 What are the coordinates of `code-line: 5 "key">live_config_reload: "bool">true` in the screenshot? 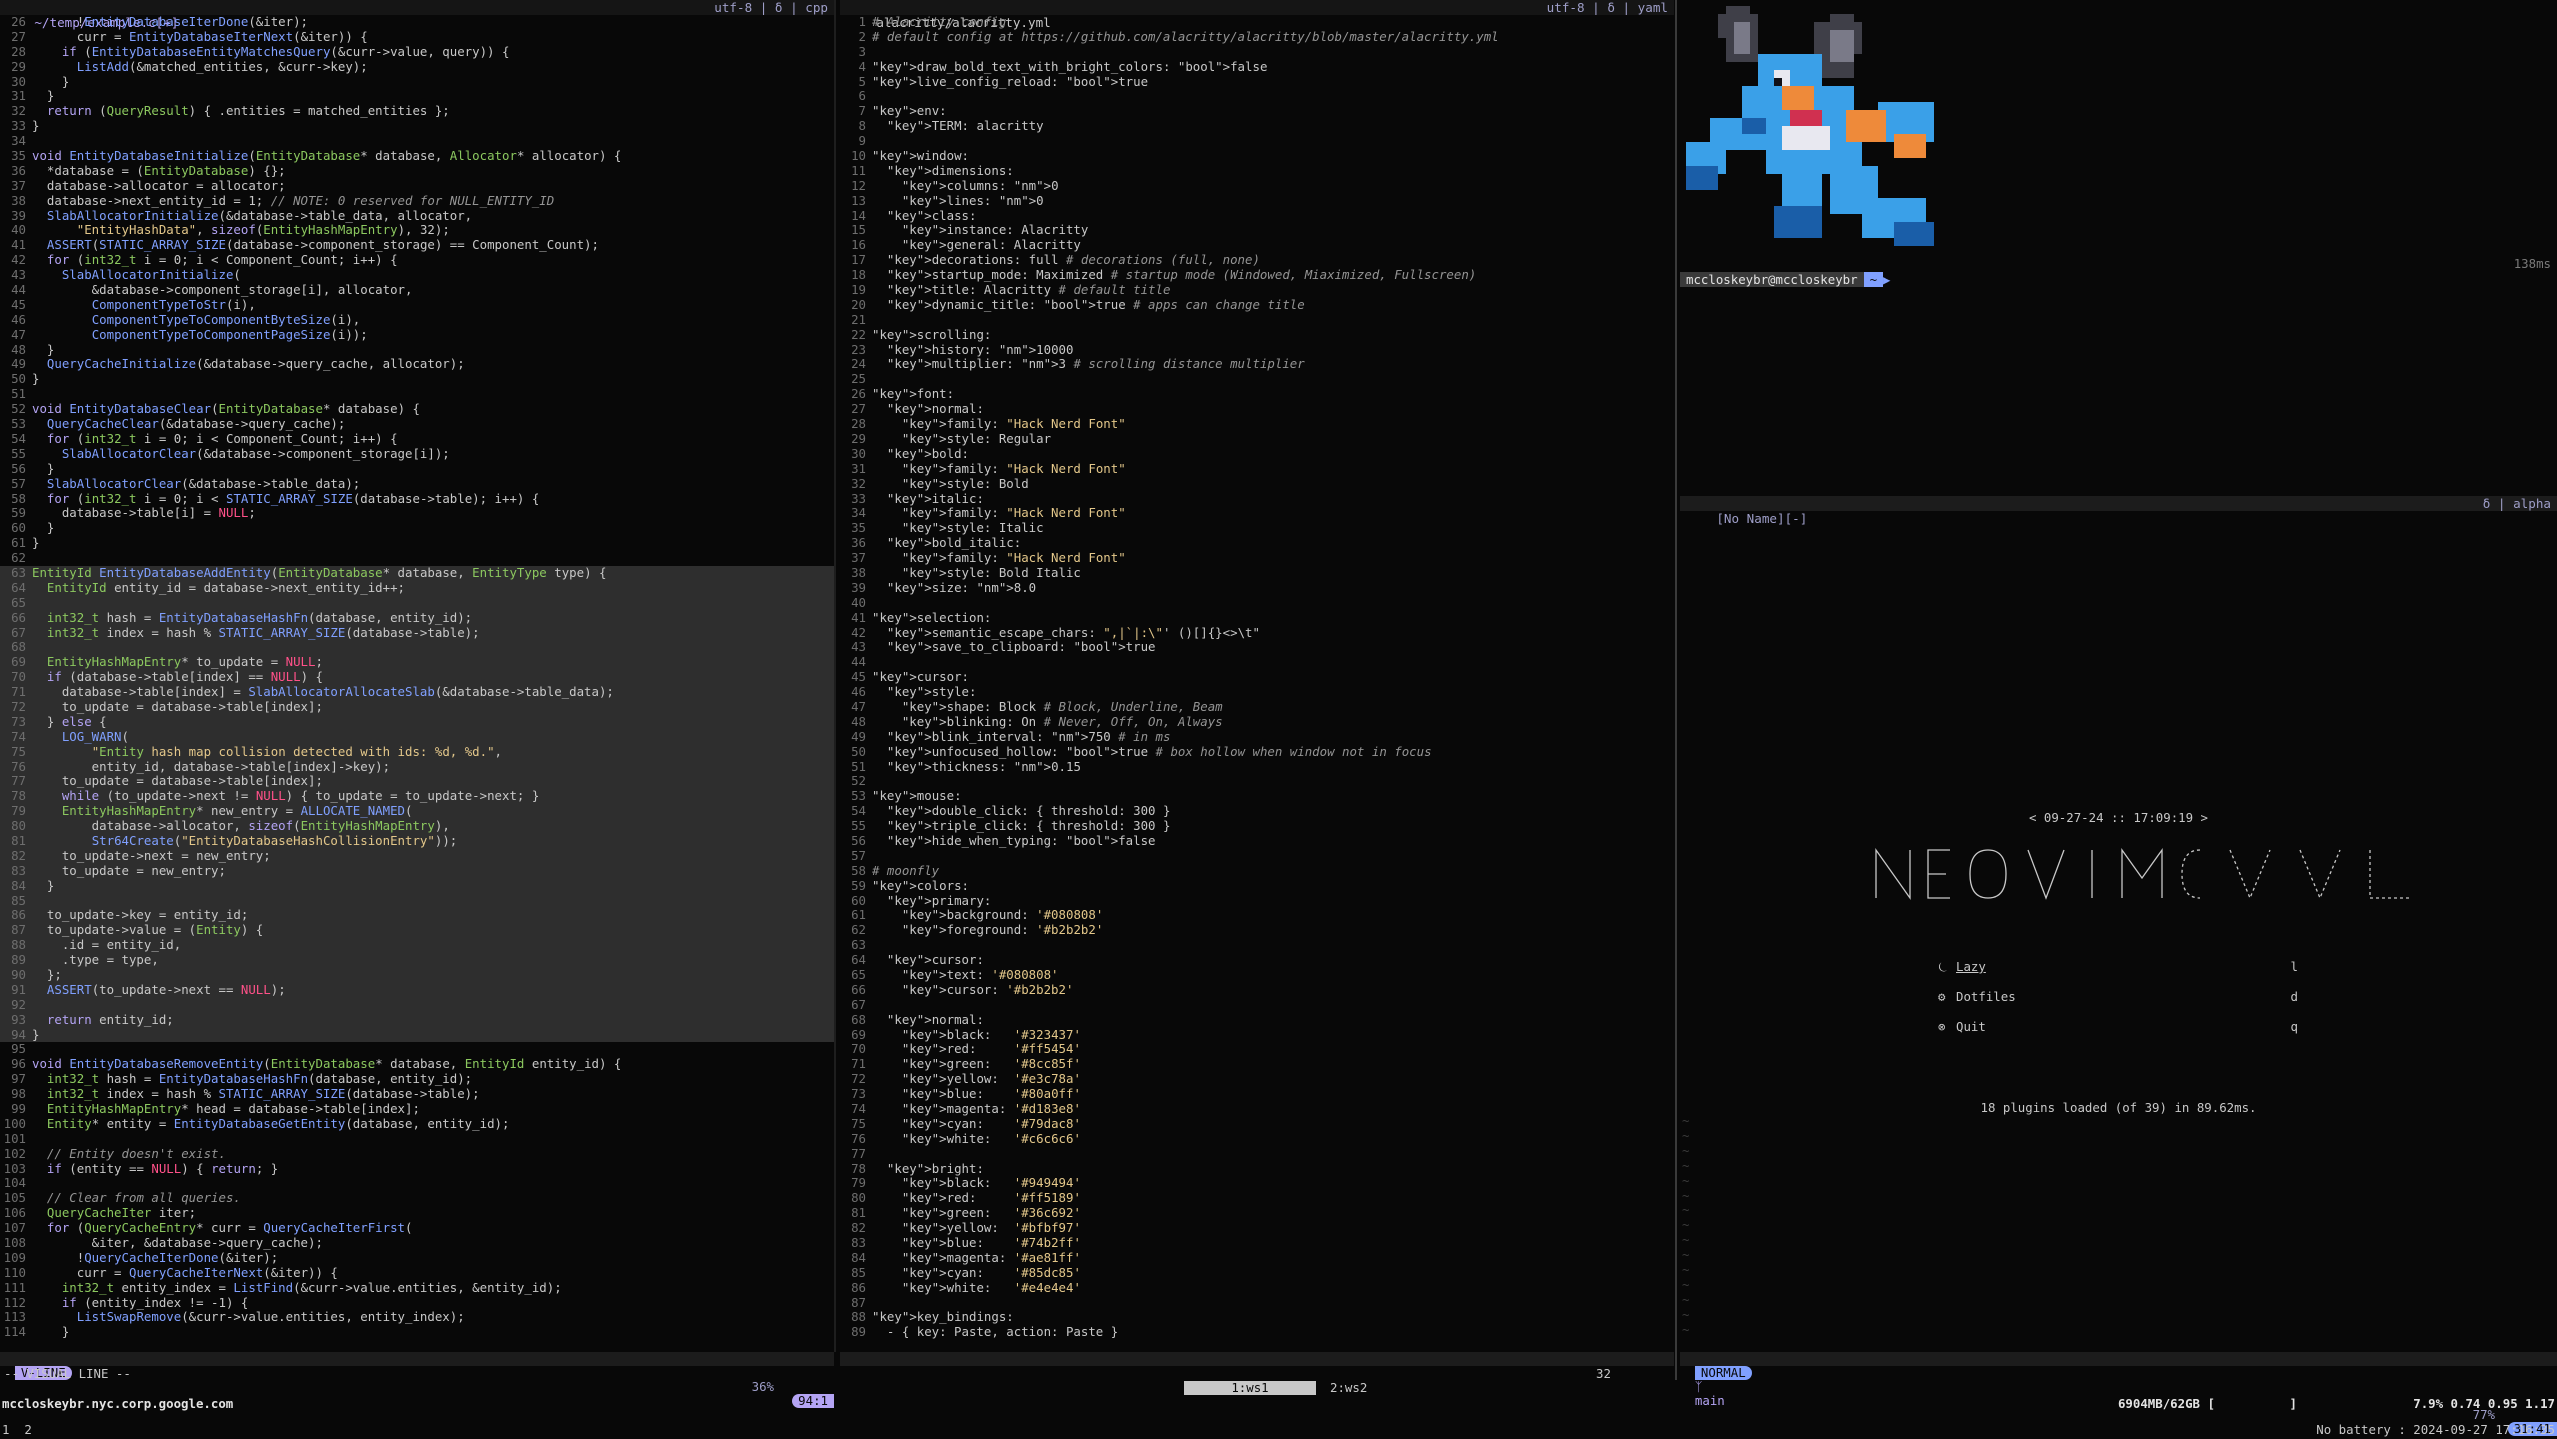 It's located at (1257, 82).